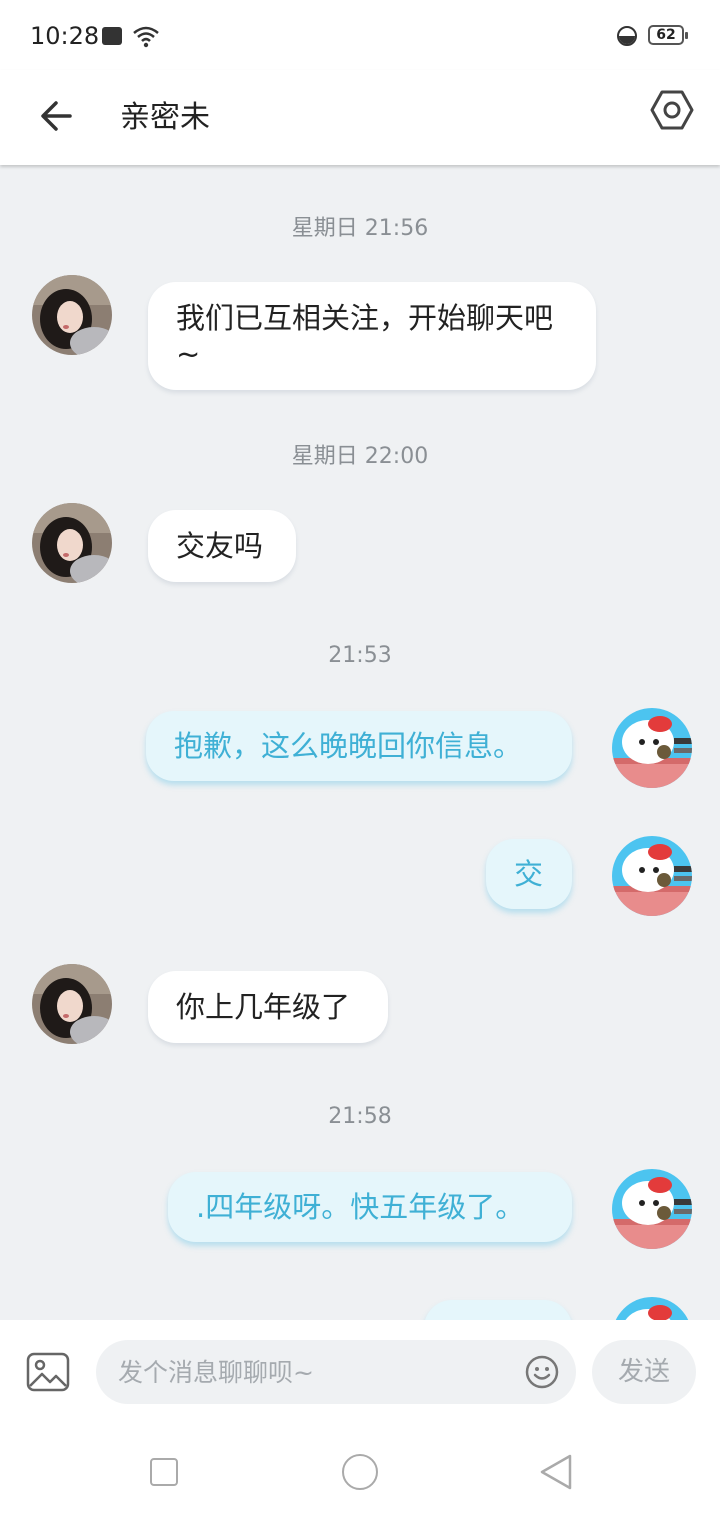 The width and height of the screenshot is (720, 1520). I want to click on home-icon, so click(360, 1472).